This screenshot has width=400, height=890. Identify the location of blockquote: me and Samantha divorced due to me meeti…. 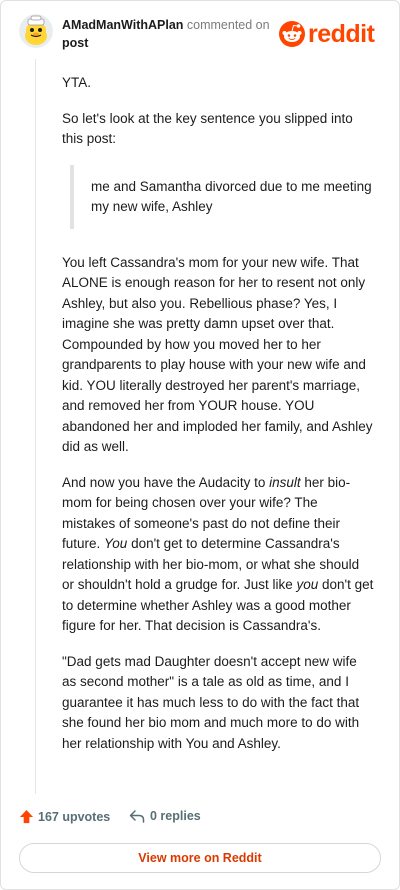
(222, 196).